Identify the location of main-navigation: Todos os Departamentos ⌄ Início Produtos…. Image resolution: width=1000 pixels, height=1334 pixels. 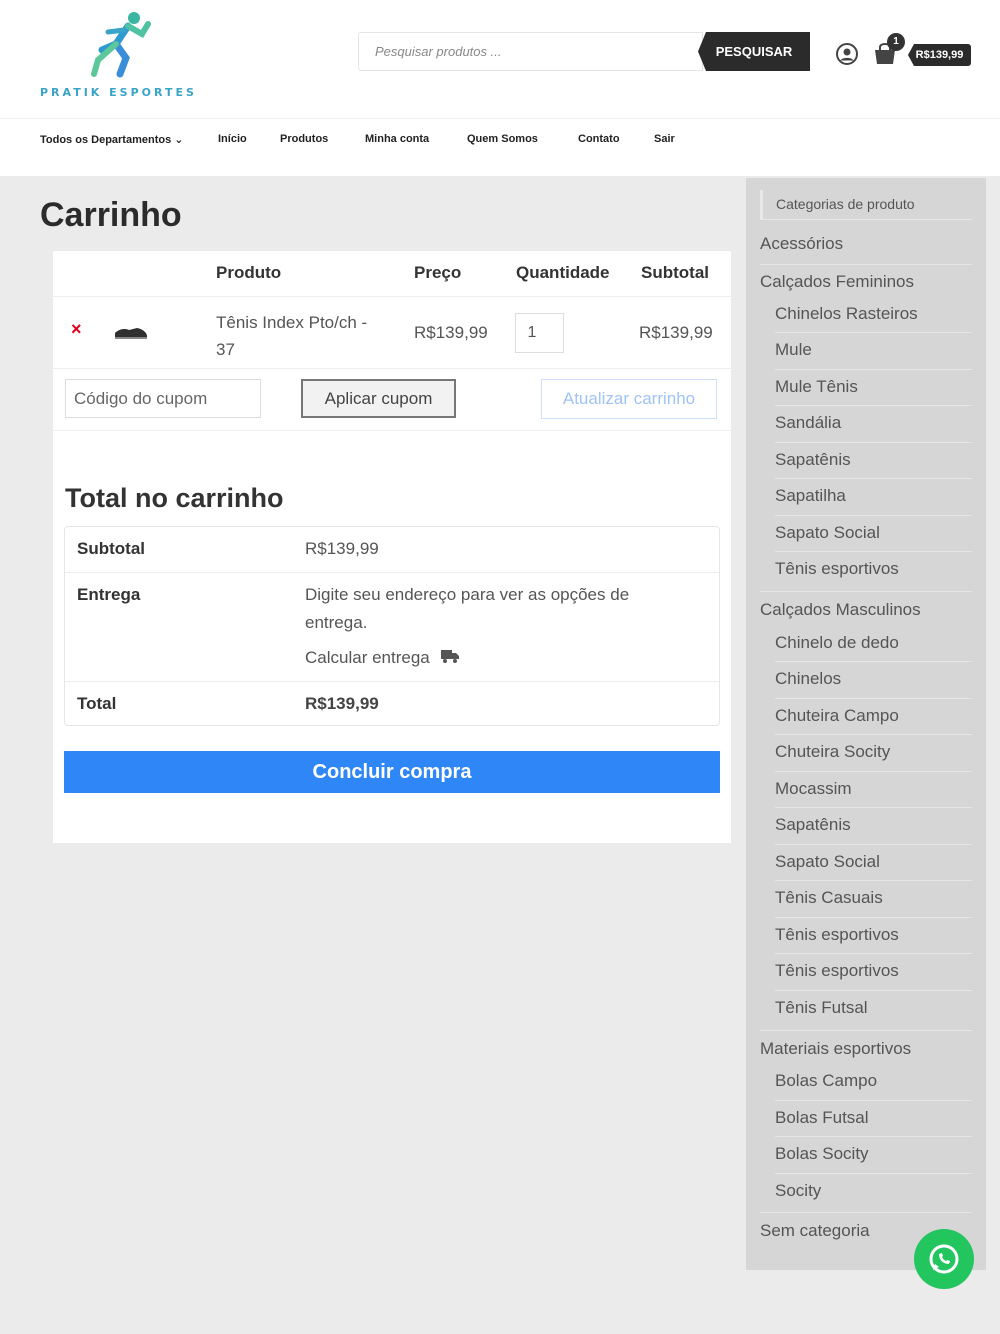
(500, 147).